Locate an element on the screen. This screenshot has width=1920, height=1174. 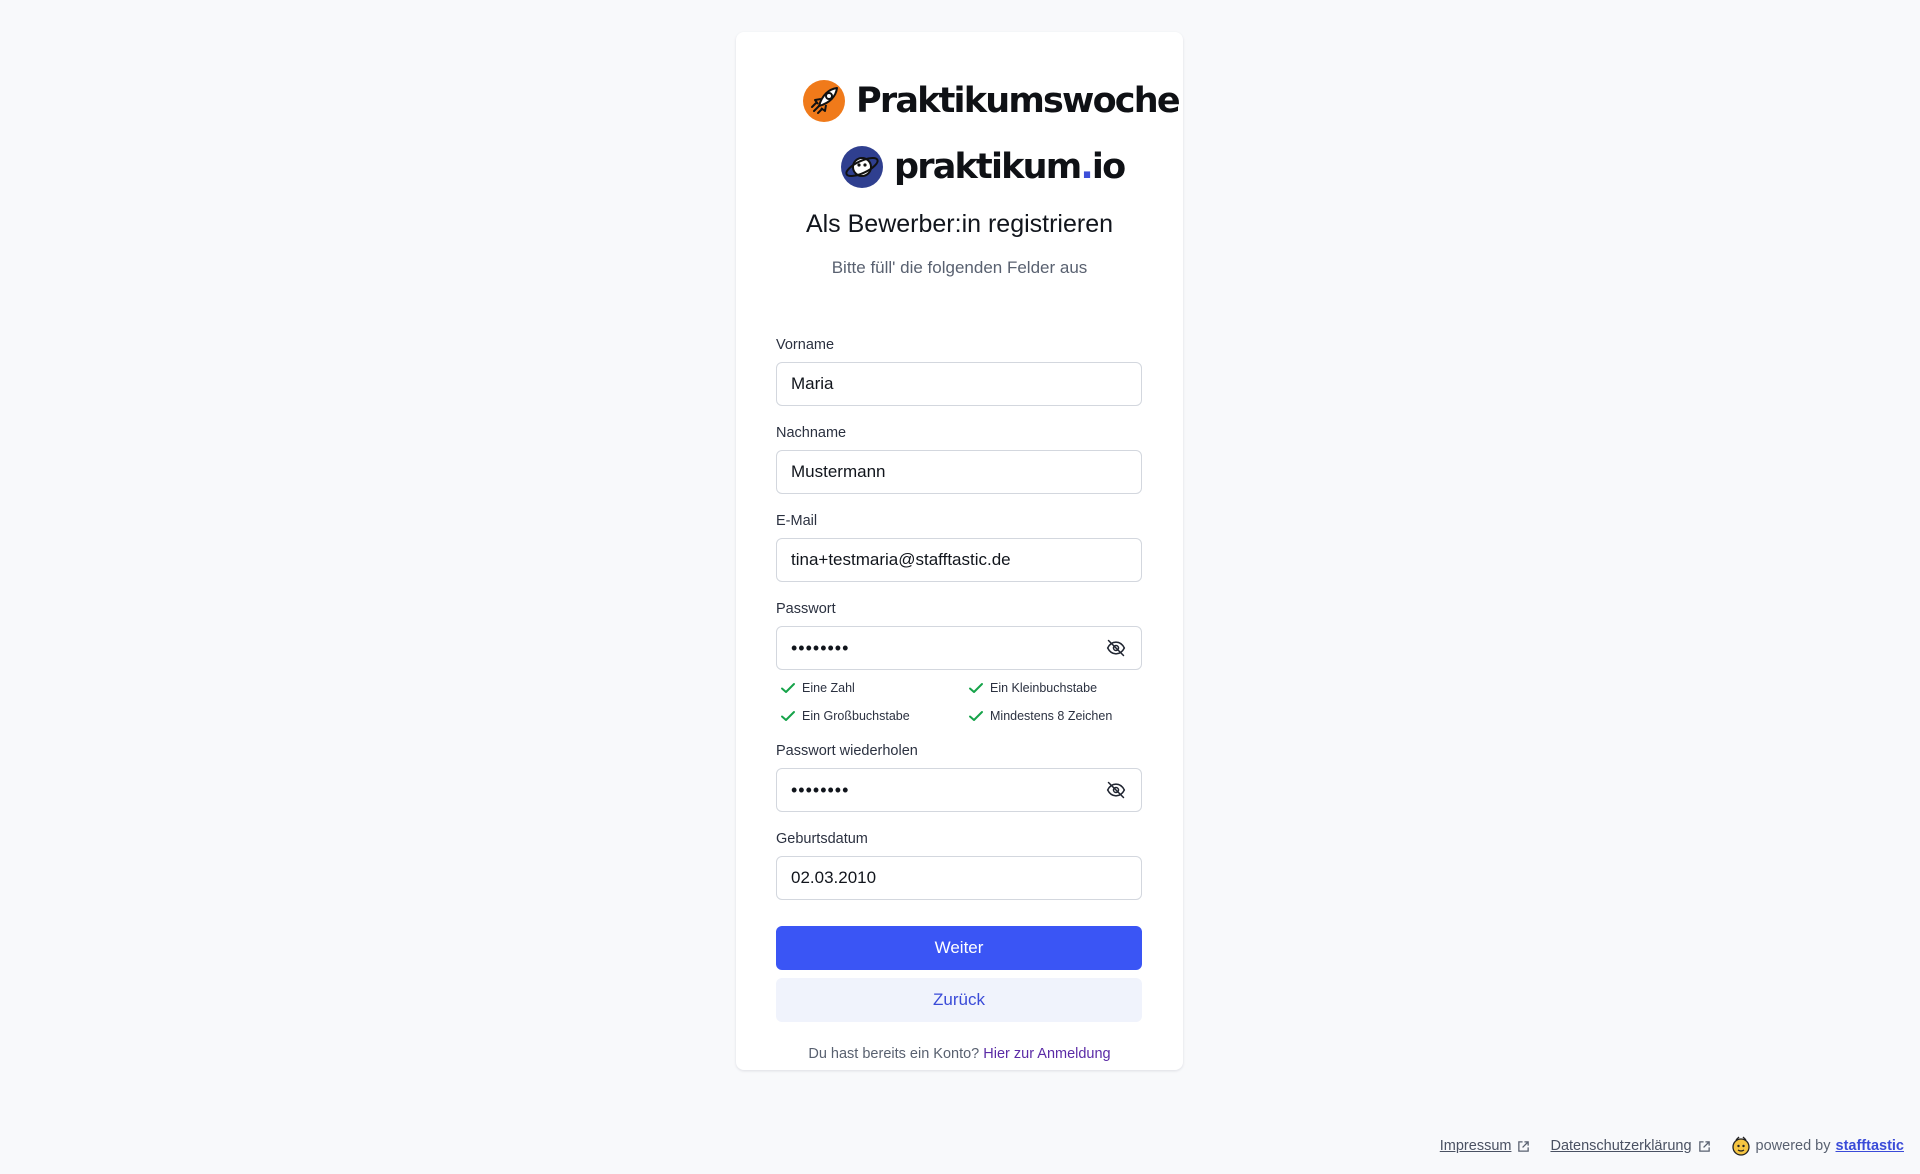
lastname-field: Mustermann is located at coordinates (959, 472).